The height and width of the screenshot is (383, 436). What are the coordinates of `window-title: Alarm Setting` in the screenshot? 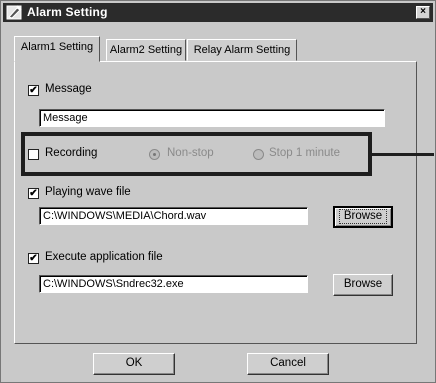 It's located at (67, 12).